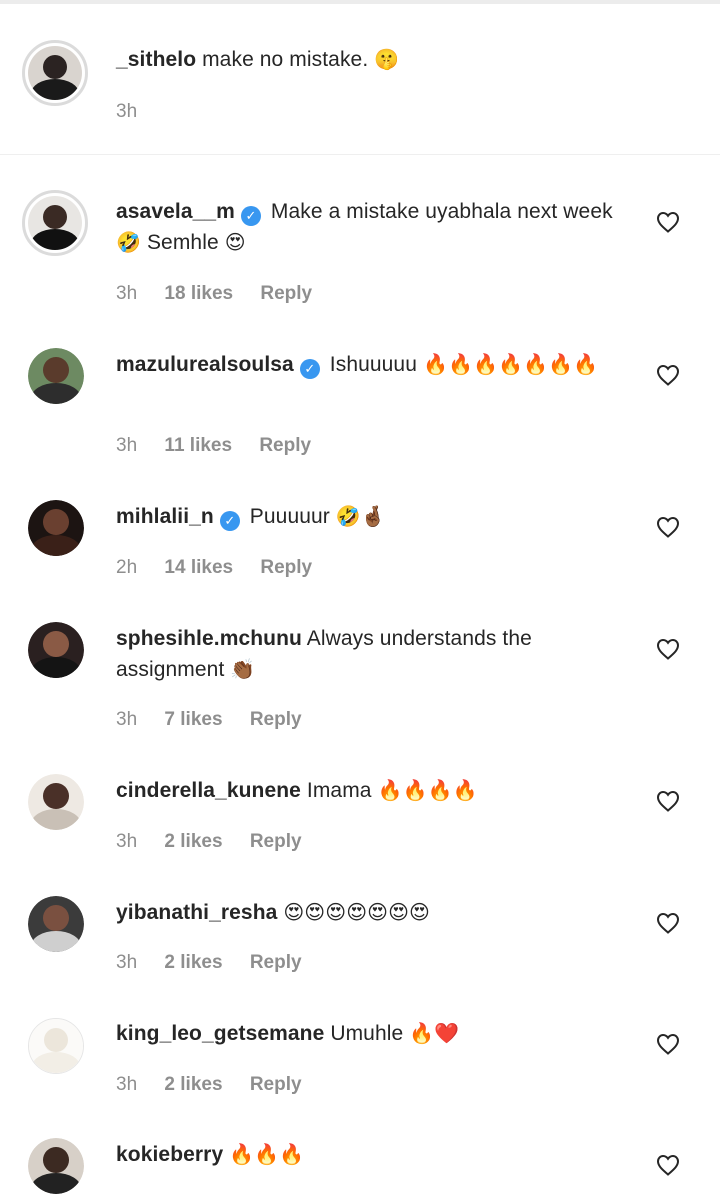  What do you see at coordinates (267, 1154) in the screenshot?
I see `fire-emoji: 🔥🔥🔥` at bounding box center [267, 1154].